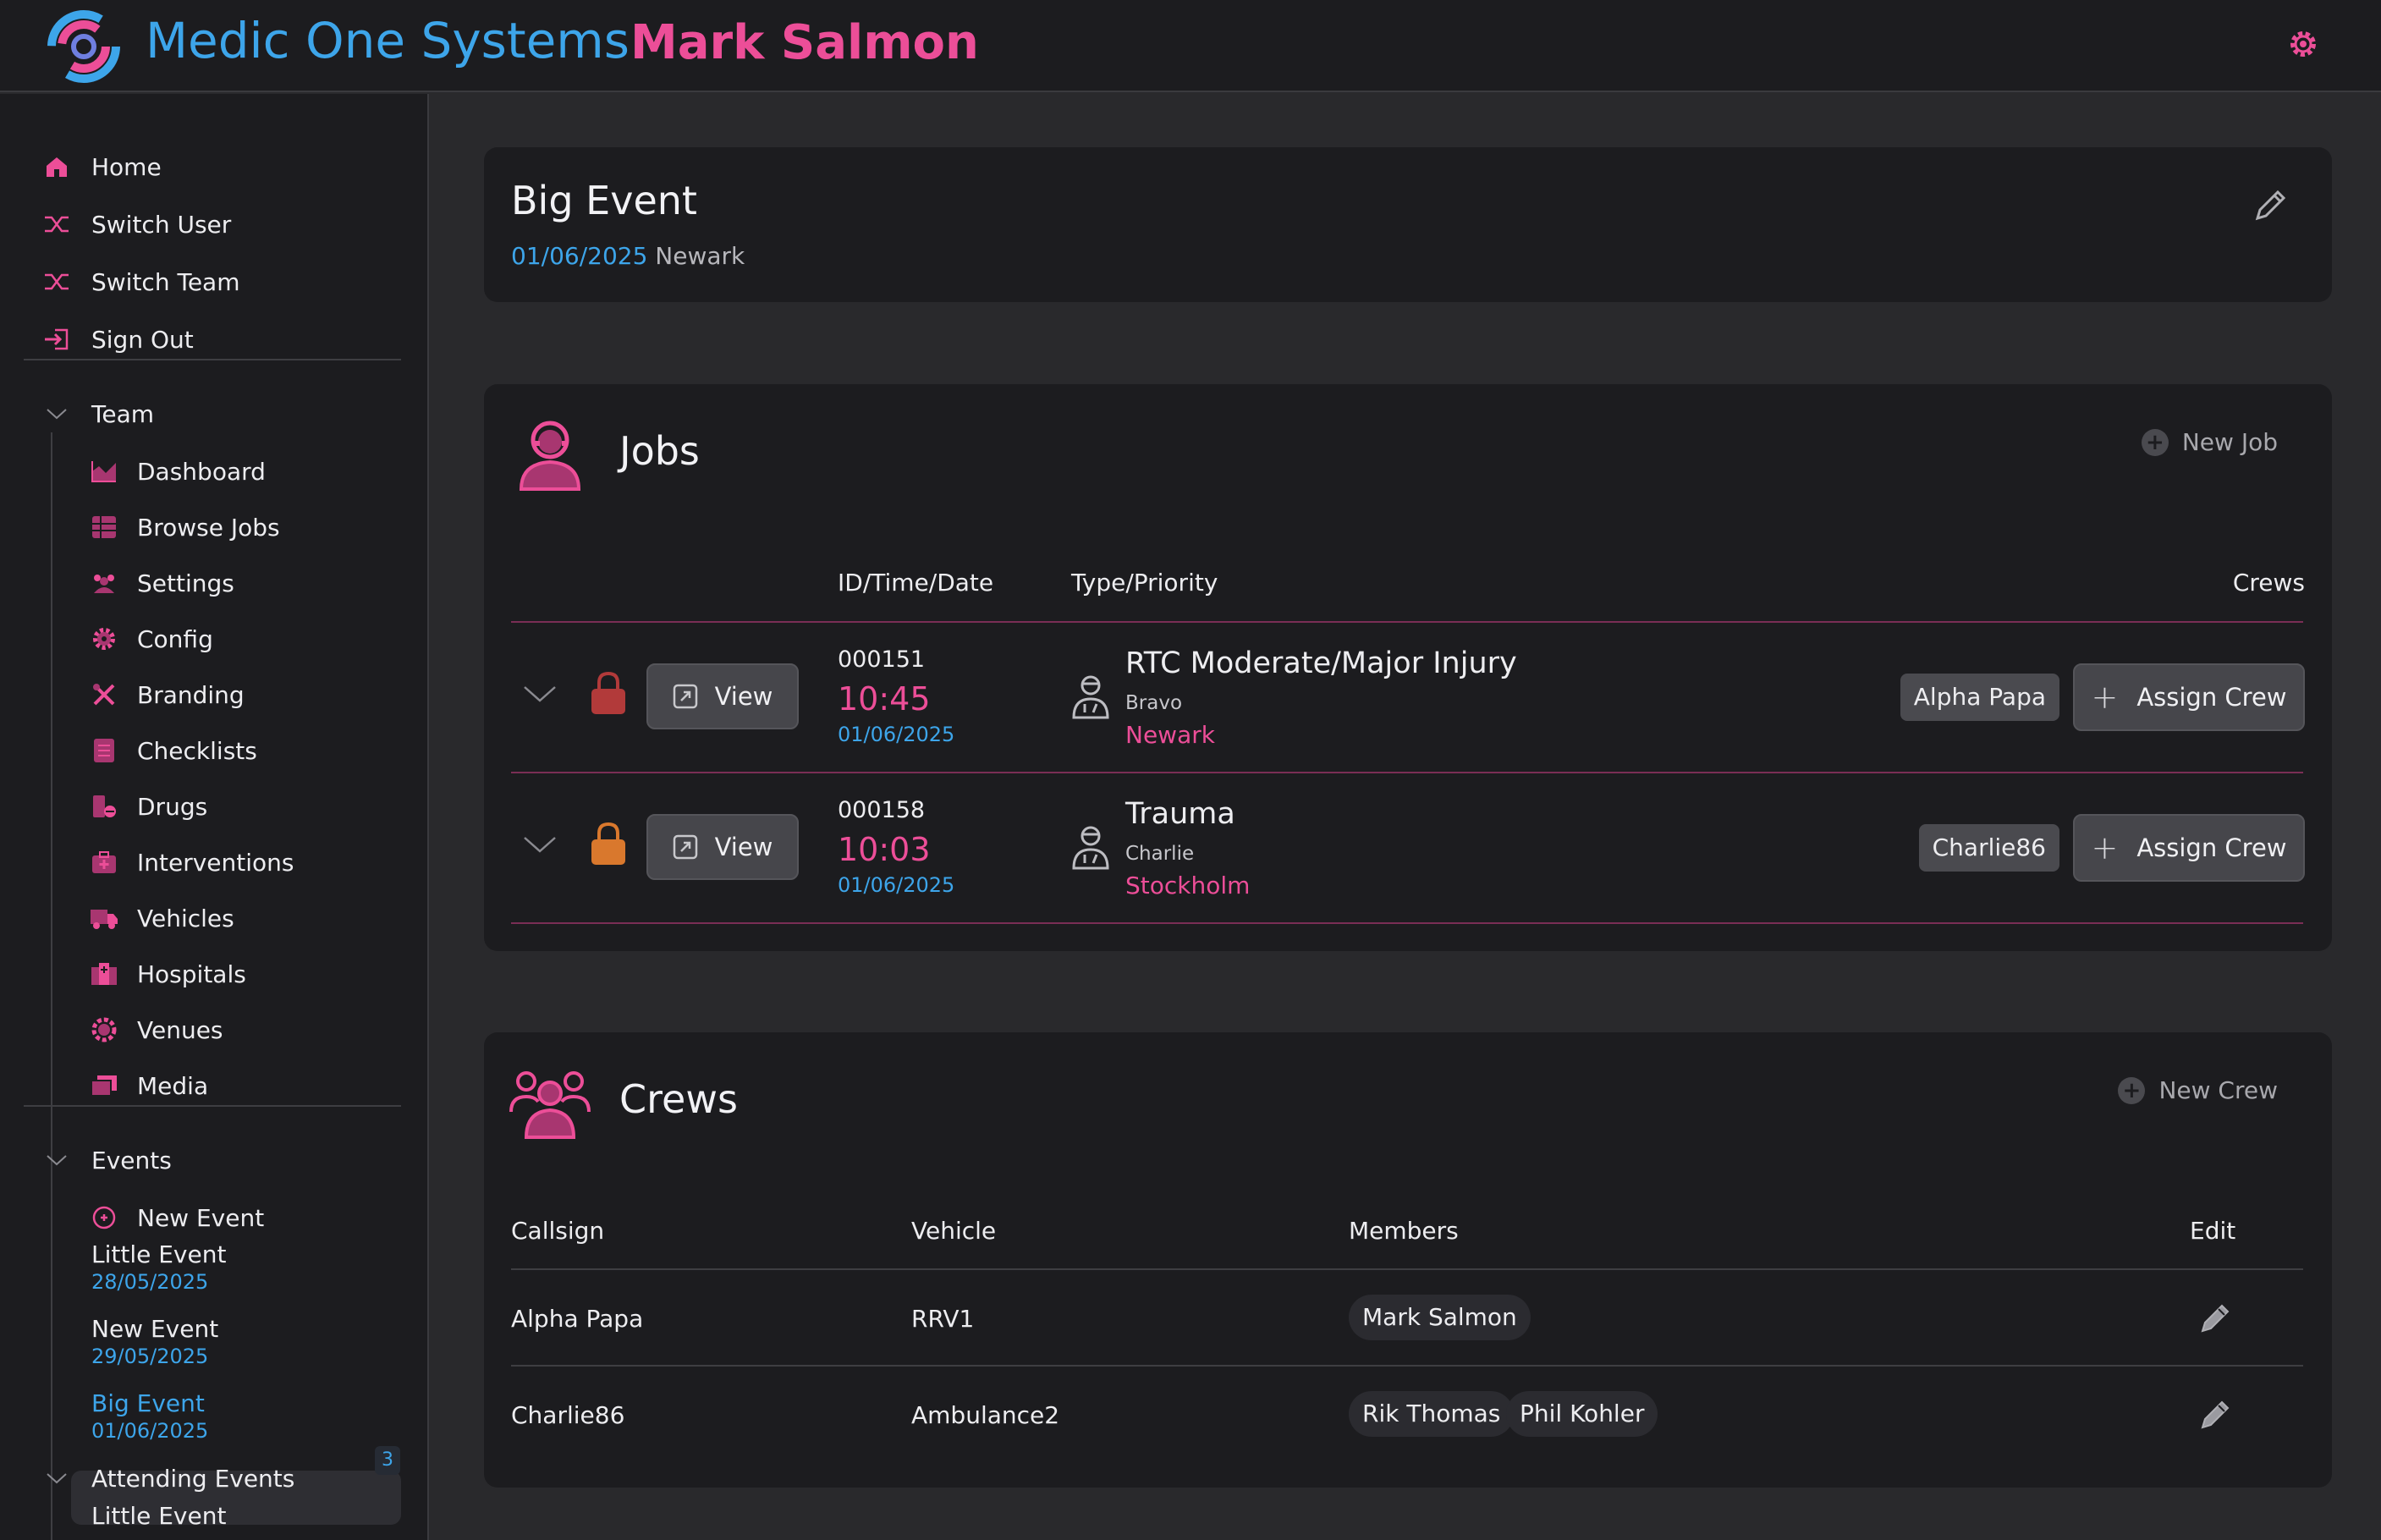 The width and height of the screenshot is (2381, 1540). I want to click on home-icon, so click(57, 166).